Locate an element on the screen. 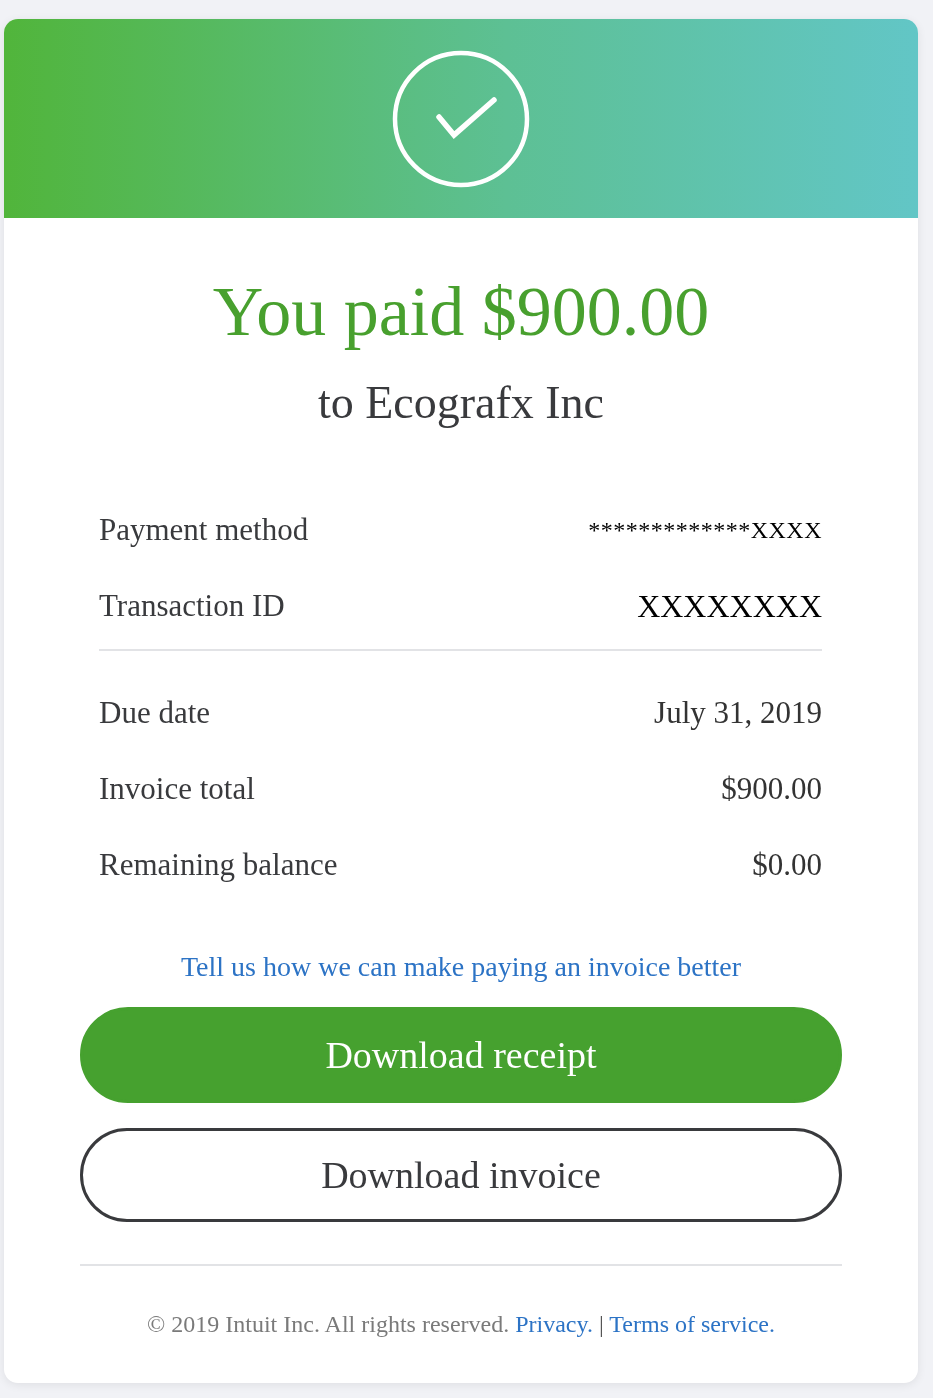 The width and height of the screenshot is (933, 1398). terms-link: Terms of service. is located at coordinates (692, 1324).